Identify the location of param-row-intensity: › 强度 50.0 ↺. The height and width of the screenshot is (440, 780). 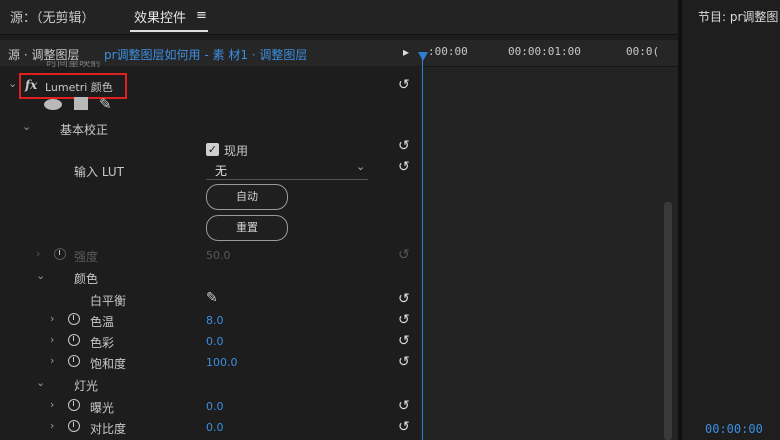
(210, 255).